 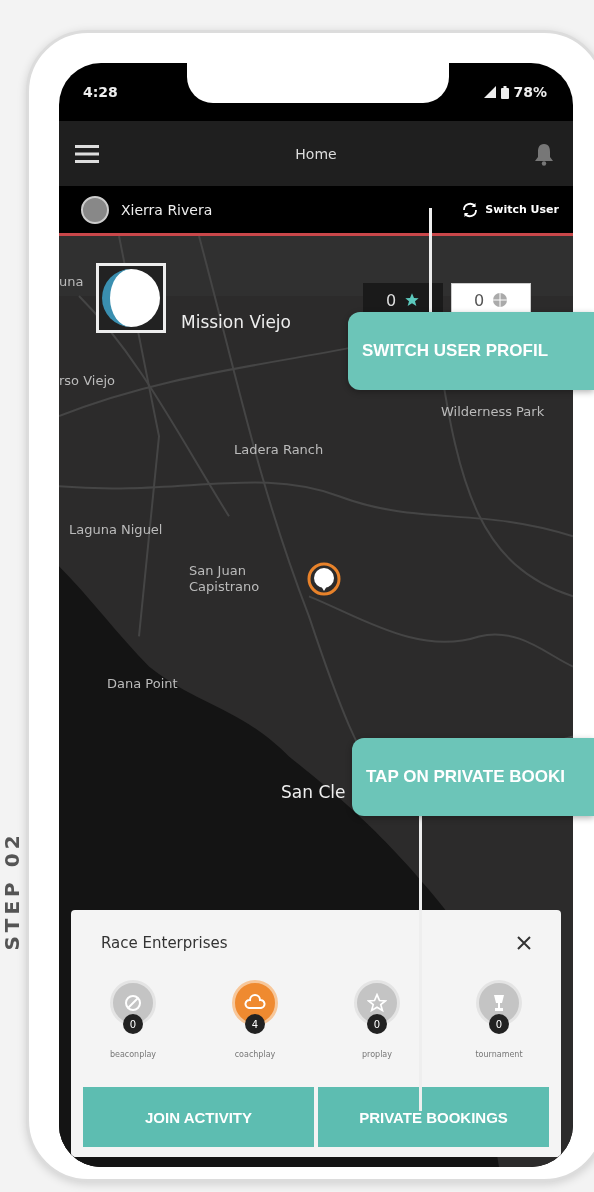 I want to click on callout-label: TAP ON PRIVATE BOOKI, so click(x=473, y=777).